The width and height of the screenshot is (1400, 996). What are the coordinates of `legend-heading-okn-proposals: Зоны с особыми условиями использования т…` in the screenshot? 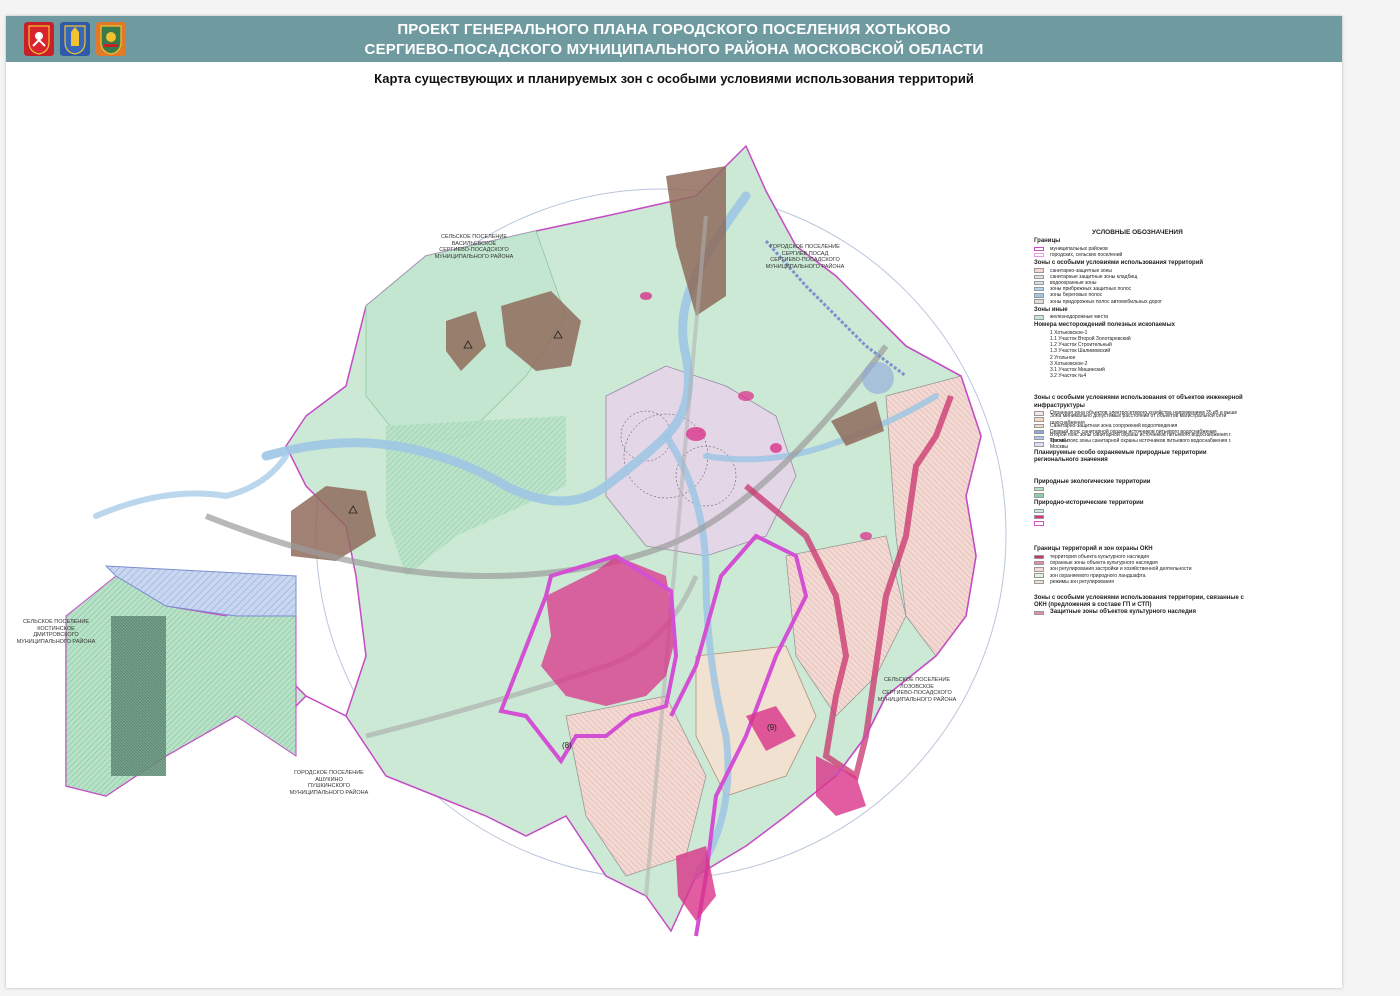 It's located at (1139, 601).